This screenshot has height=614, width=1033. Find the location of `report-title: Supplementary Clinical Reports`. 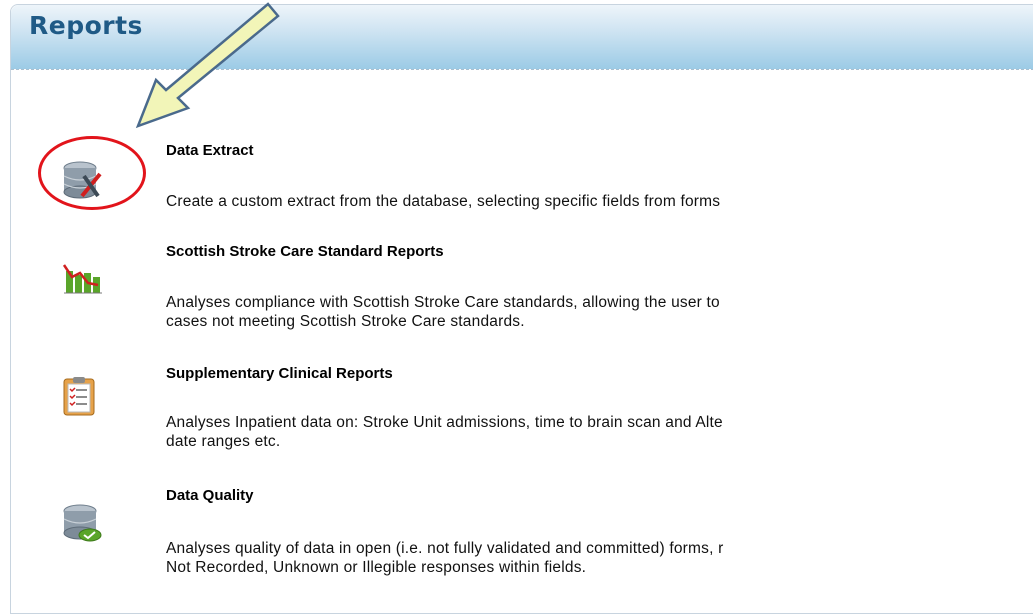

report-title: Supplementary Clinical Reports is located at coordinates (279, 373).